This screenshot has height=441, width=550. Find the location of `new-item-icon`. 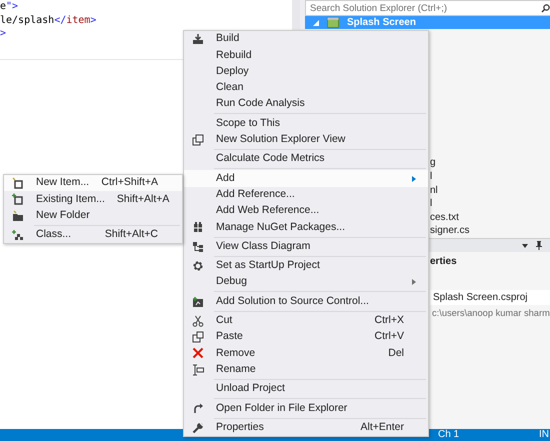

new-item-icon is located at coordinates (18, 183).